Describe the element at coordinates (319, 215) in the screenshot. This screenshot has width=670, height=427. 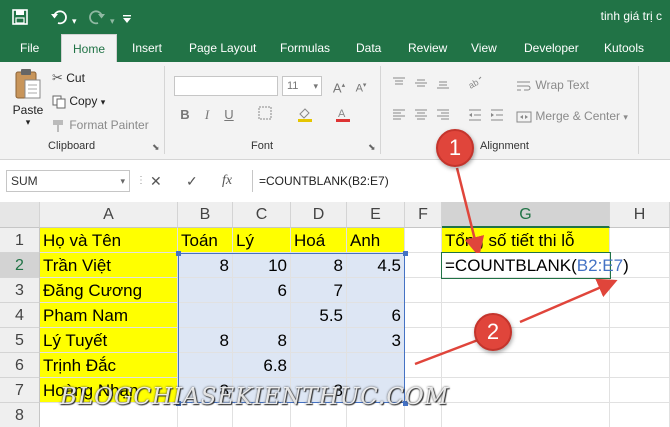
I see `column-header-d: D` at that location.